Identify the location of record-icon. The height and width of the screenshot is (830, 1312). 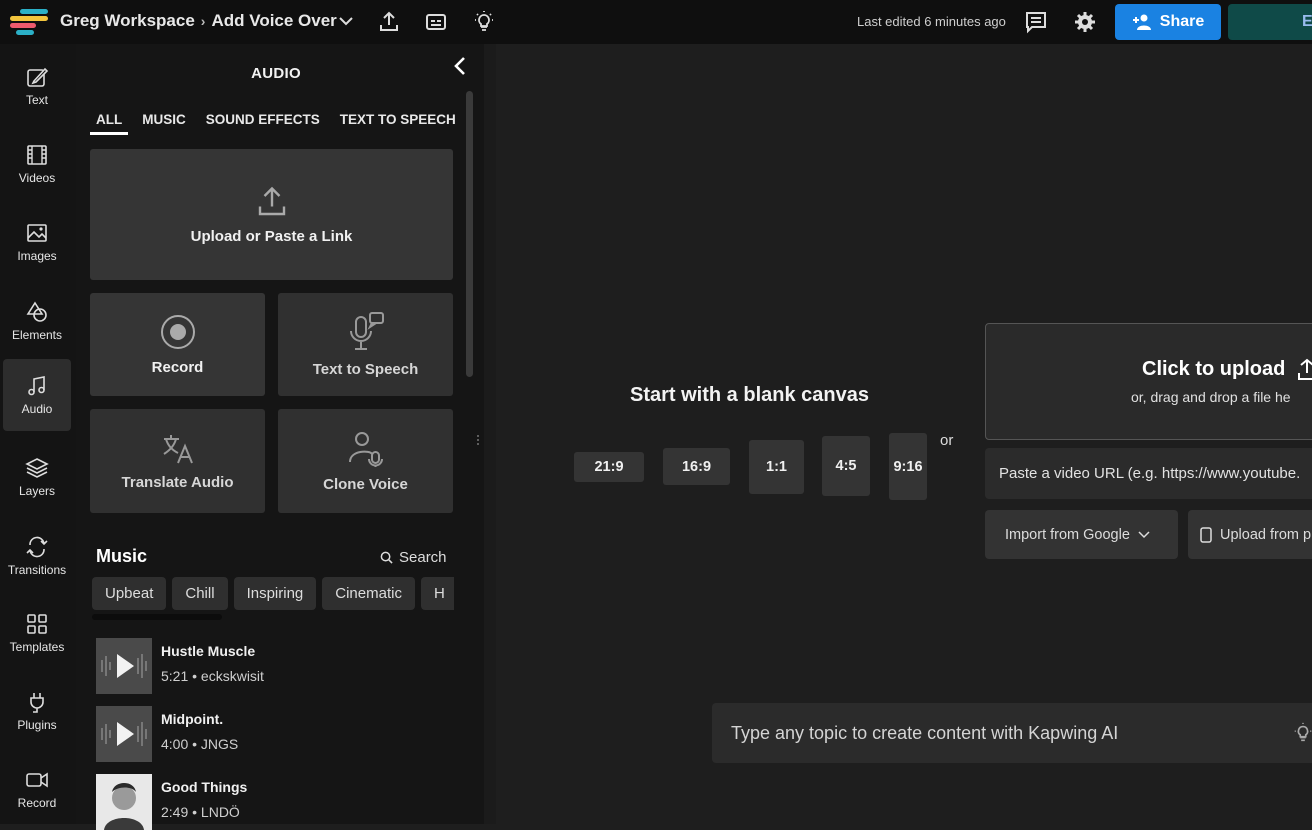
(177, 332).